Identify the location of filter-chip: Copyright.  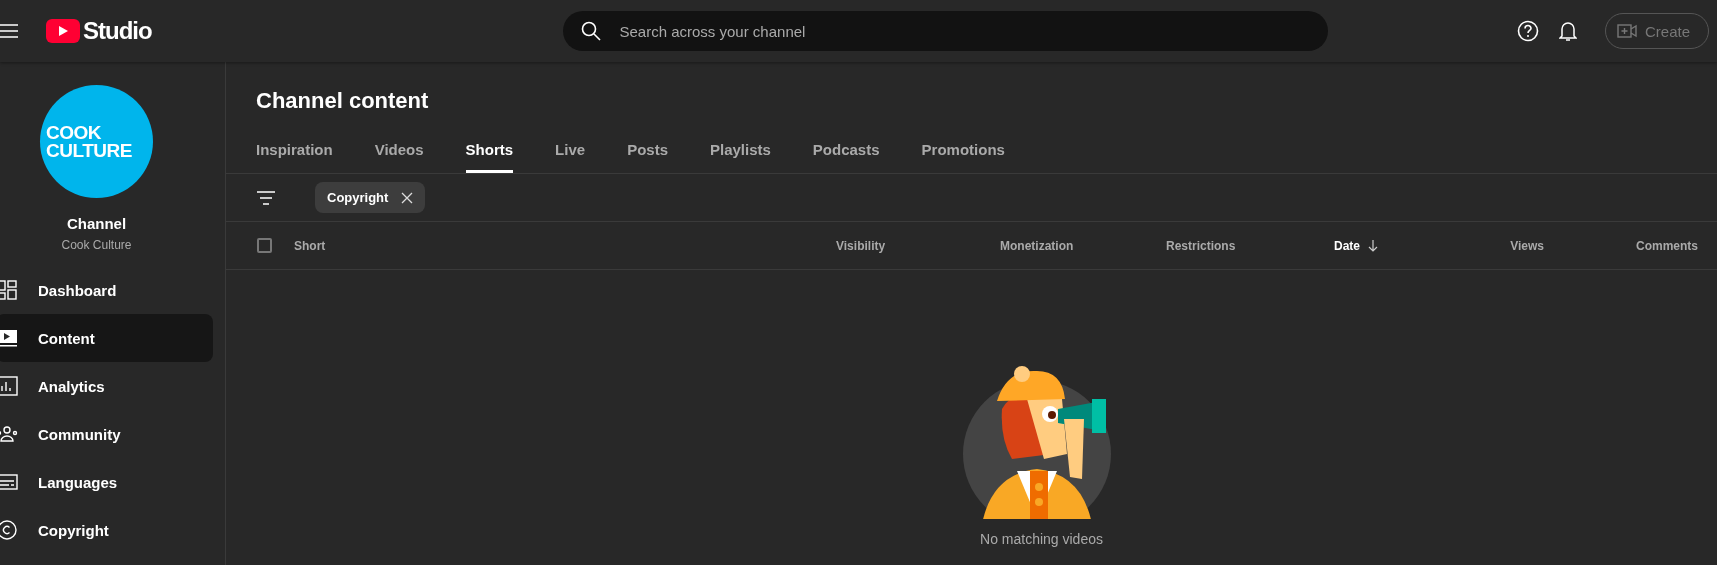
(370, 197).